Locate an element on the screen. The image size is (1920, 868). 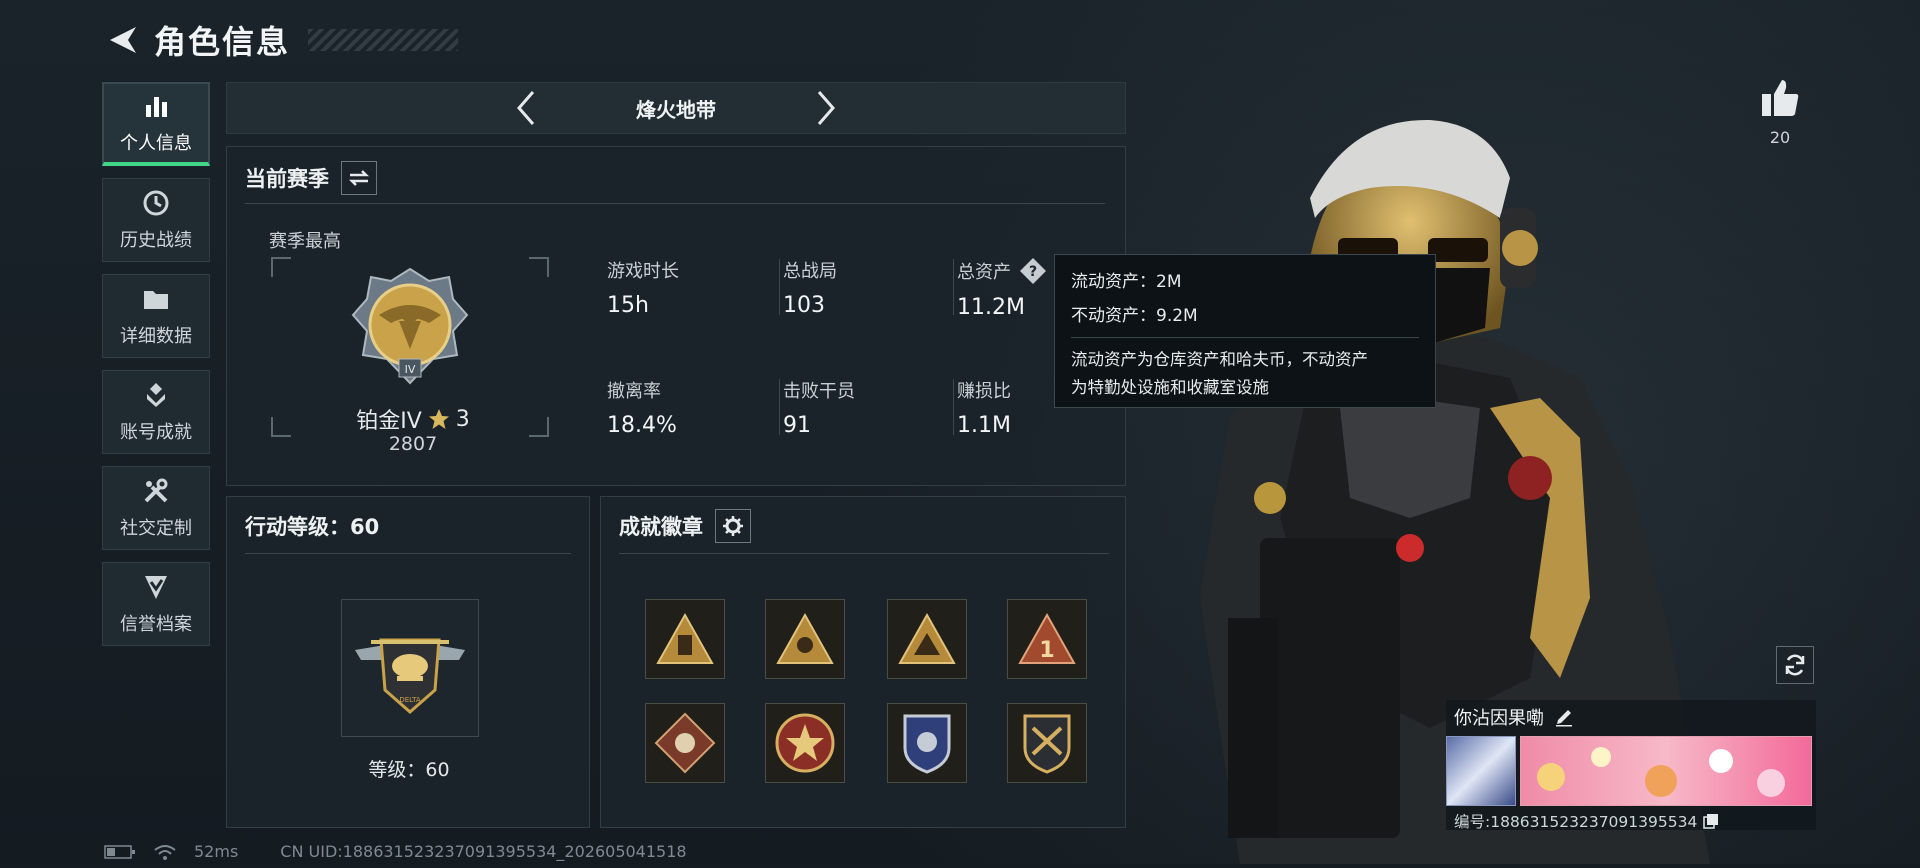
stat-label: 总资产 is located at coordinates (984, 272).